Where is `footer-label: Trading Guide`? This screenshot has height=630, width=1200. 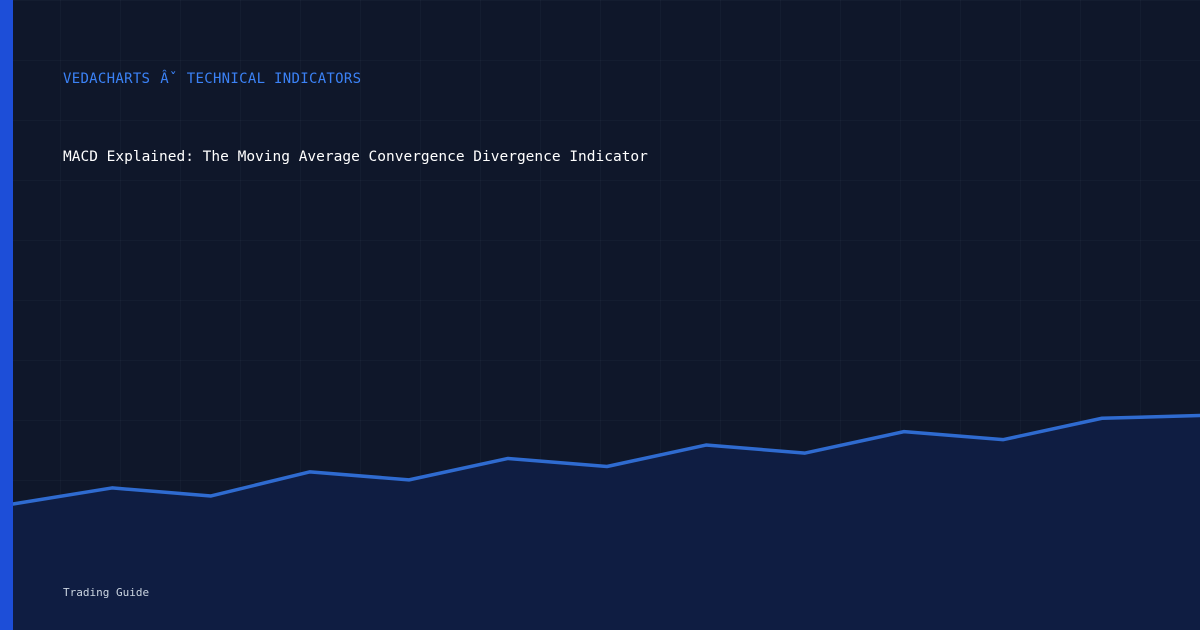 footer-label: Trading Guide is located at coordinates (106, 592).